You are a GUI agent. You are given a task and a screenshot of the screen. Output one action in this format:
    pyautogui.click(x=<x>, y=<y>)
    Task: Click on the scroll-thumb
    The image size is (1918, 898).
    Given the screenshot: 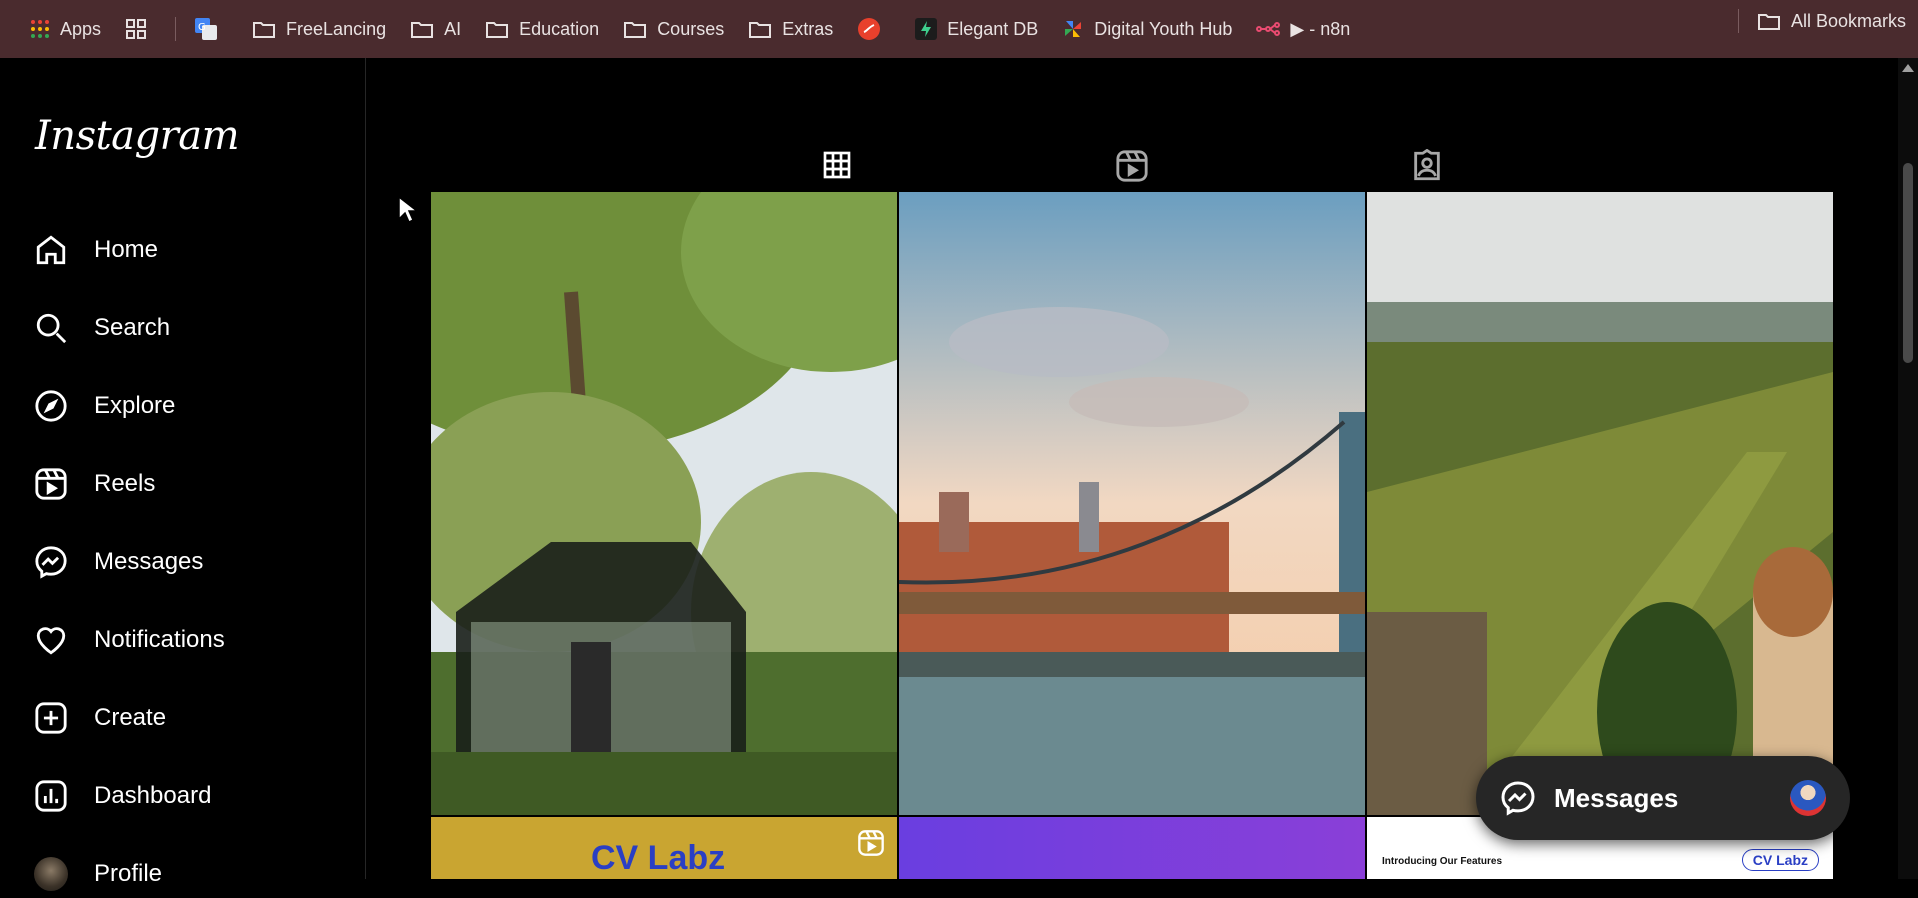 What is the action you would take?
    pyautogui.click(x=1908, y=263)
    